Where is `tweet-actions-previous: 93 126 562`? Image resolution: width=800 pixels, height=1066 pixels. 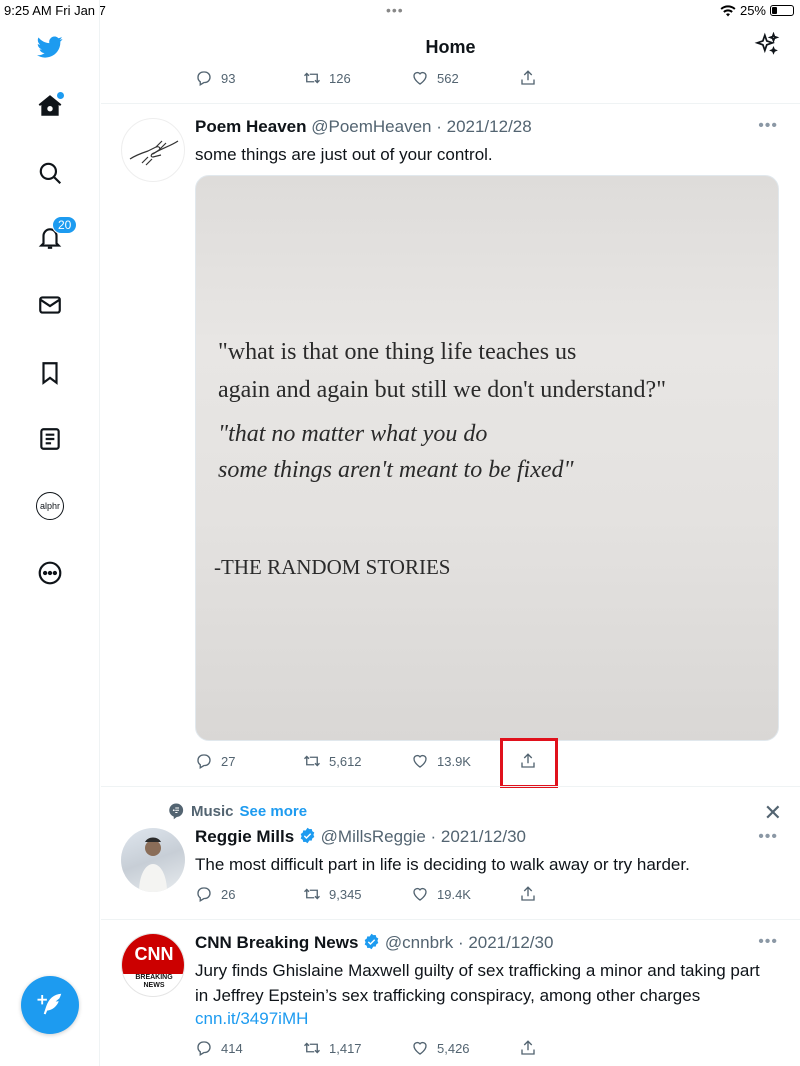
tweet-actions-previous: 93 126 562 is located at coordinates (411, 78).